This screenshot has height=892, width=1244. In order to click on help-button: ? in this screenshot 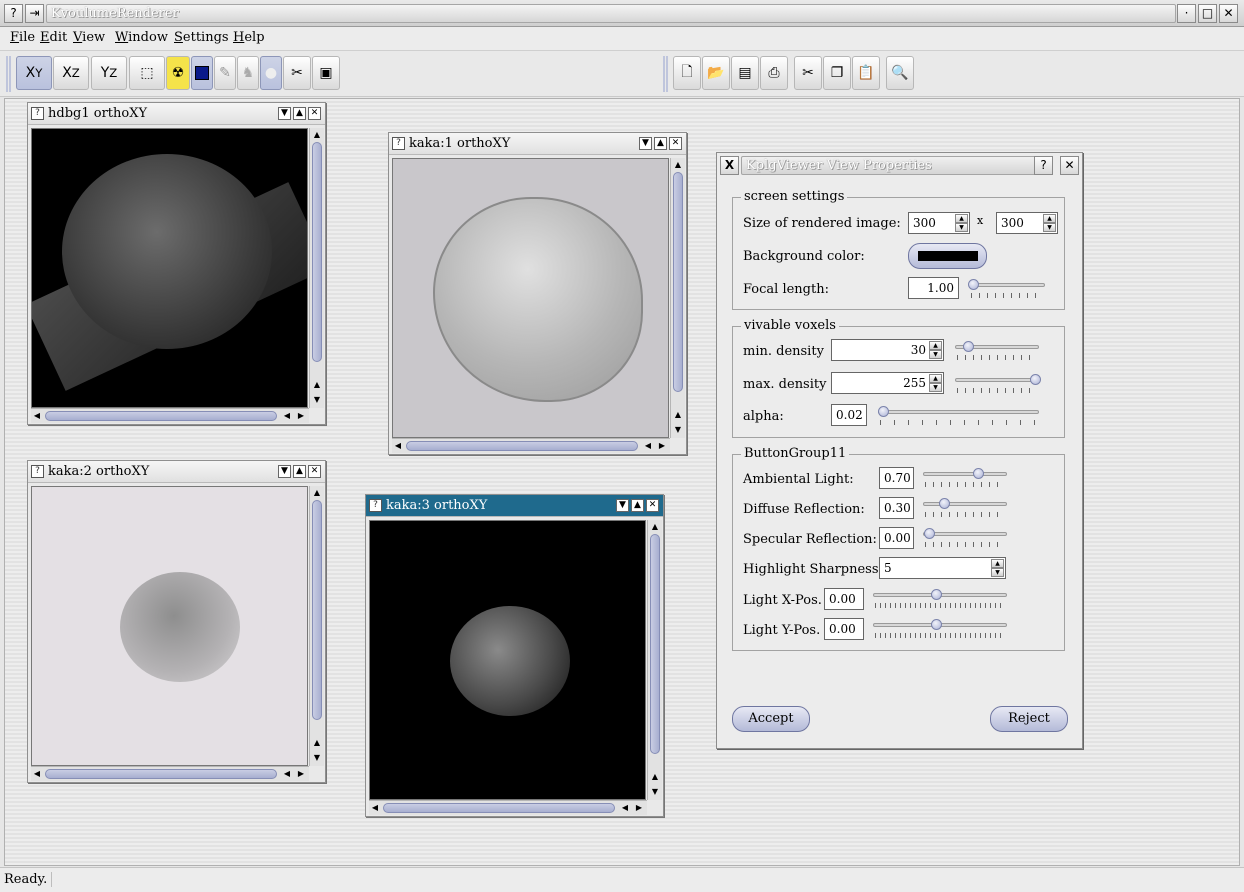, I will do `click(1043, 165)`.